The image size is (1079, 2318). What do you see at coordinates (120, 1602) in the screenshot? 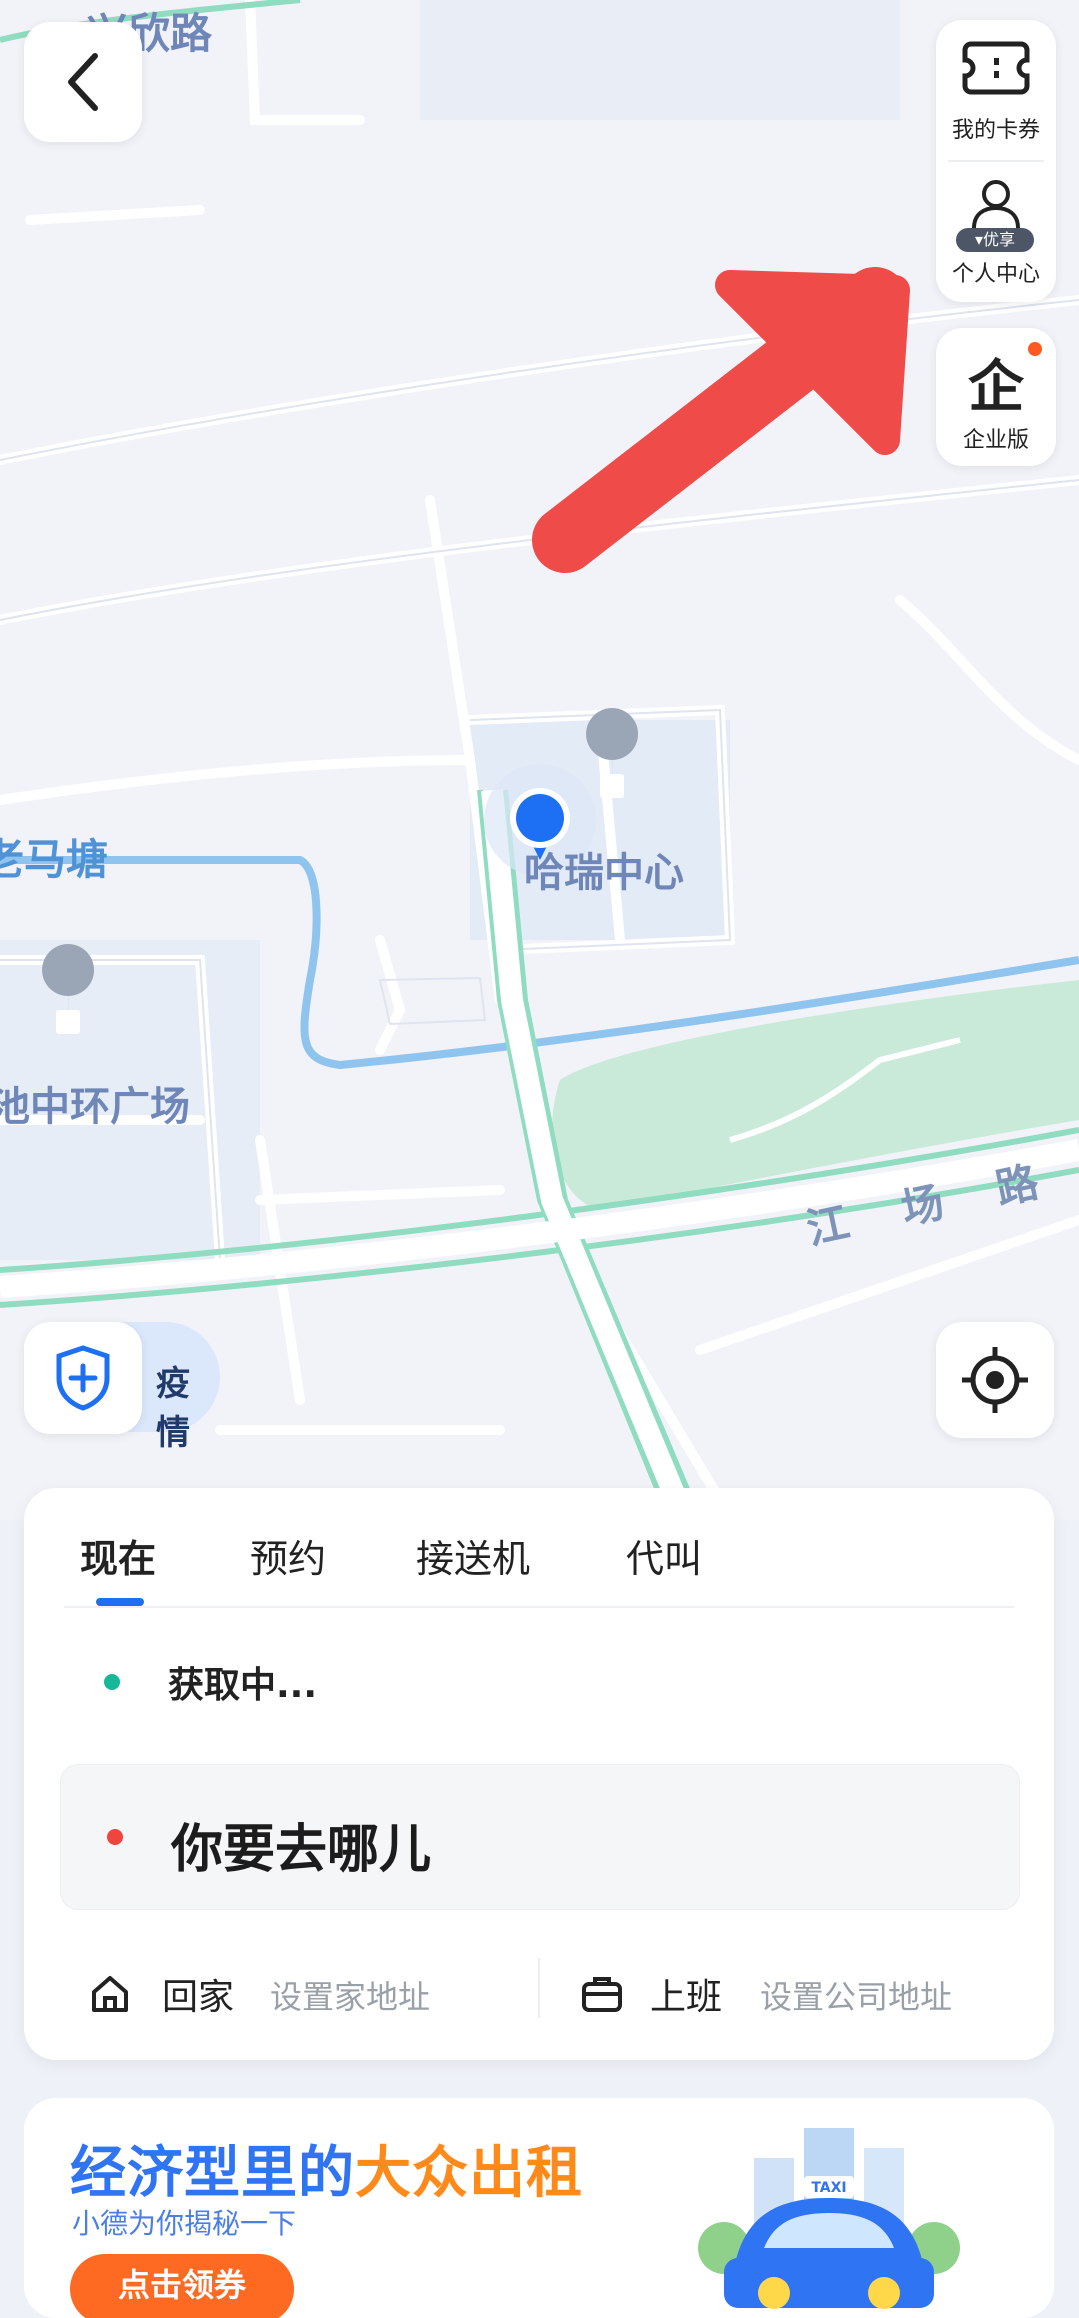
I see `tab-indicator` at bounding box center [120, 1602].